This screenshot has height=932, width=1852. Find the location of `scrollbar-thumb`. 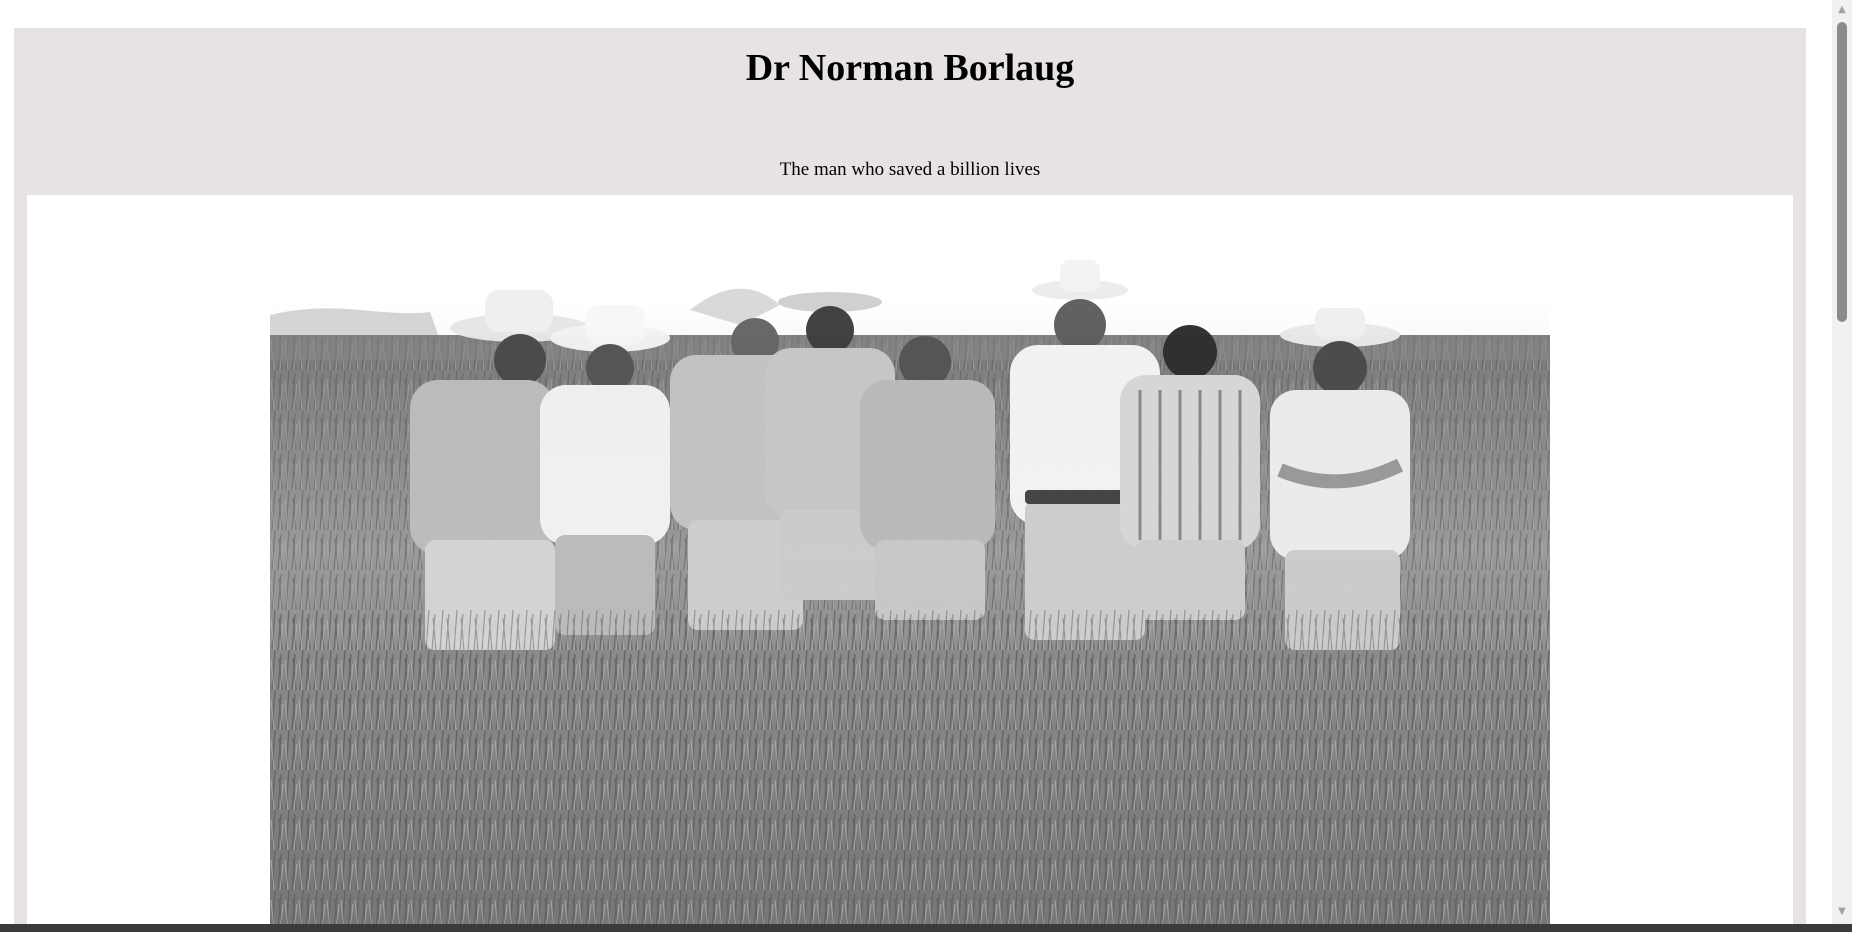

scrollbar-thumb is located at coordinates (1842, 172).